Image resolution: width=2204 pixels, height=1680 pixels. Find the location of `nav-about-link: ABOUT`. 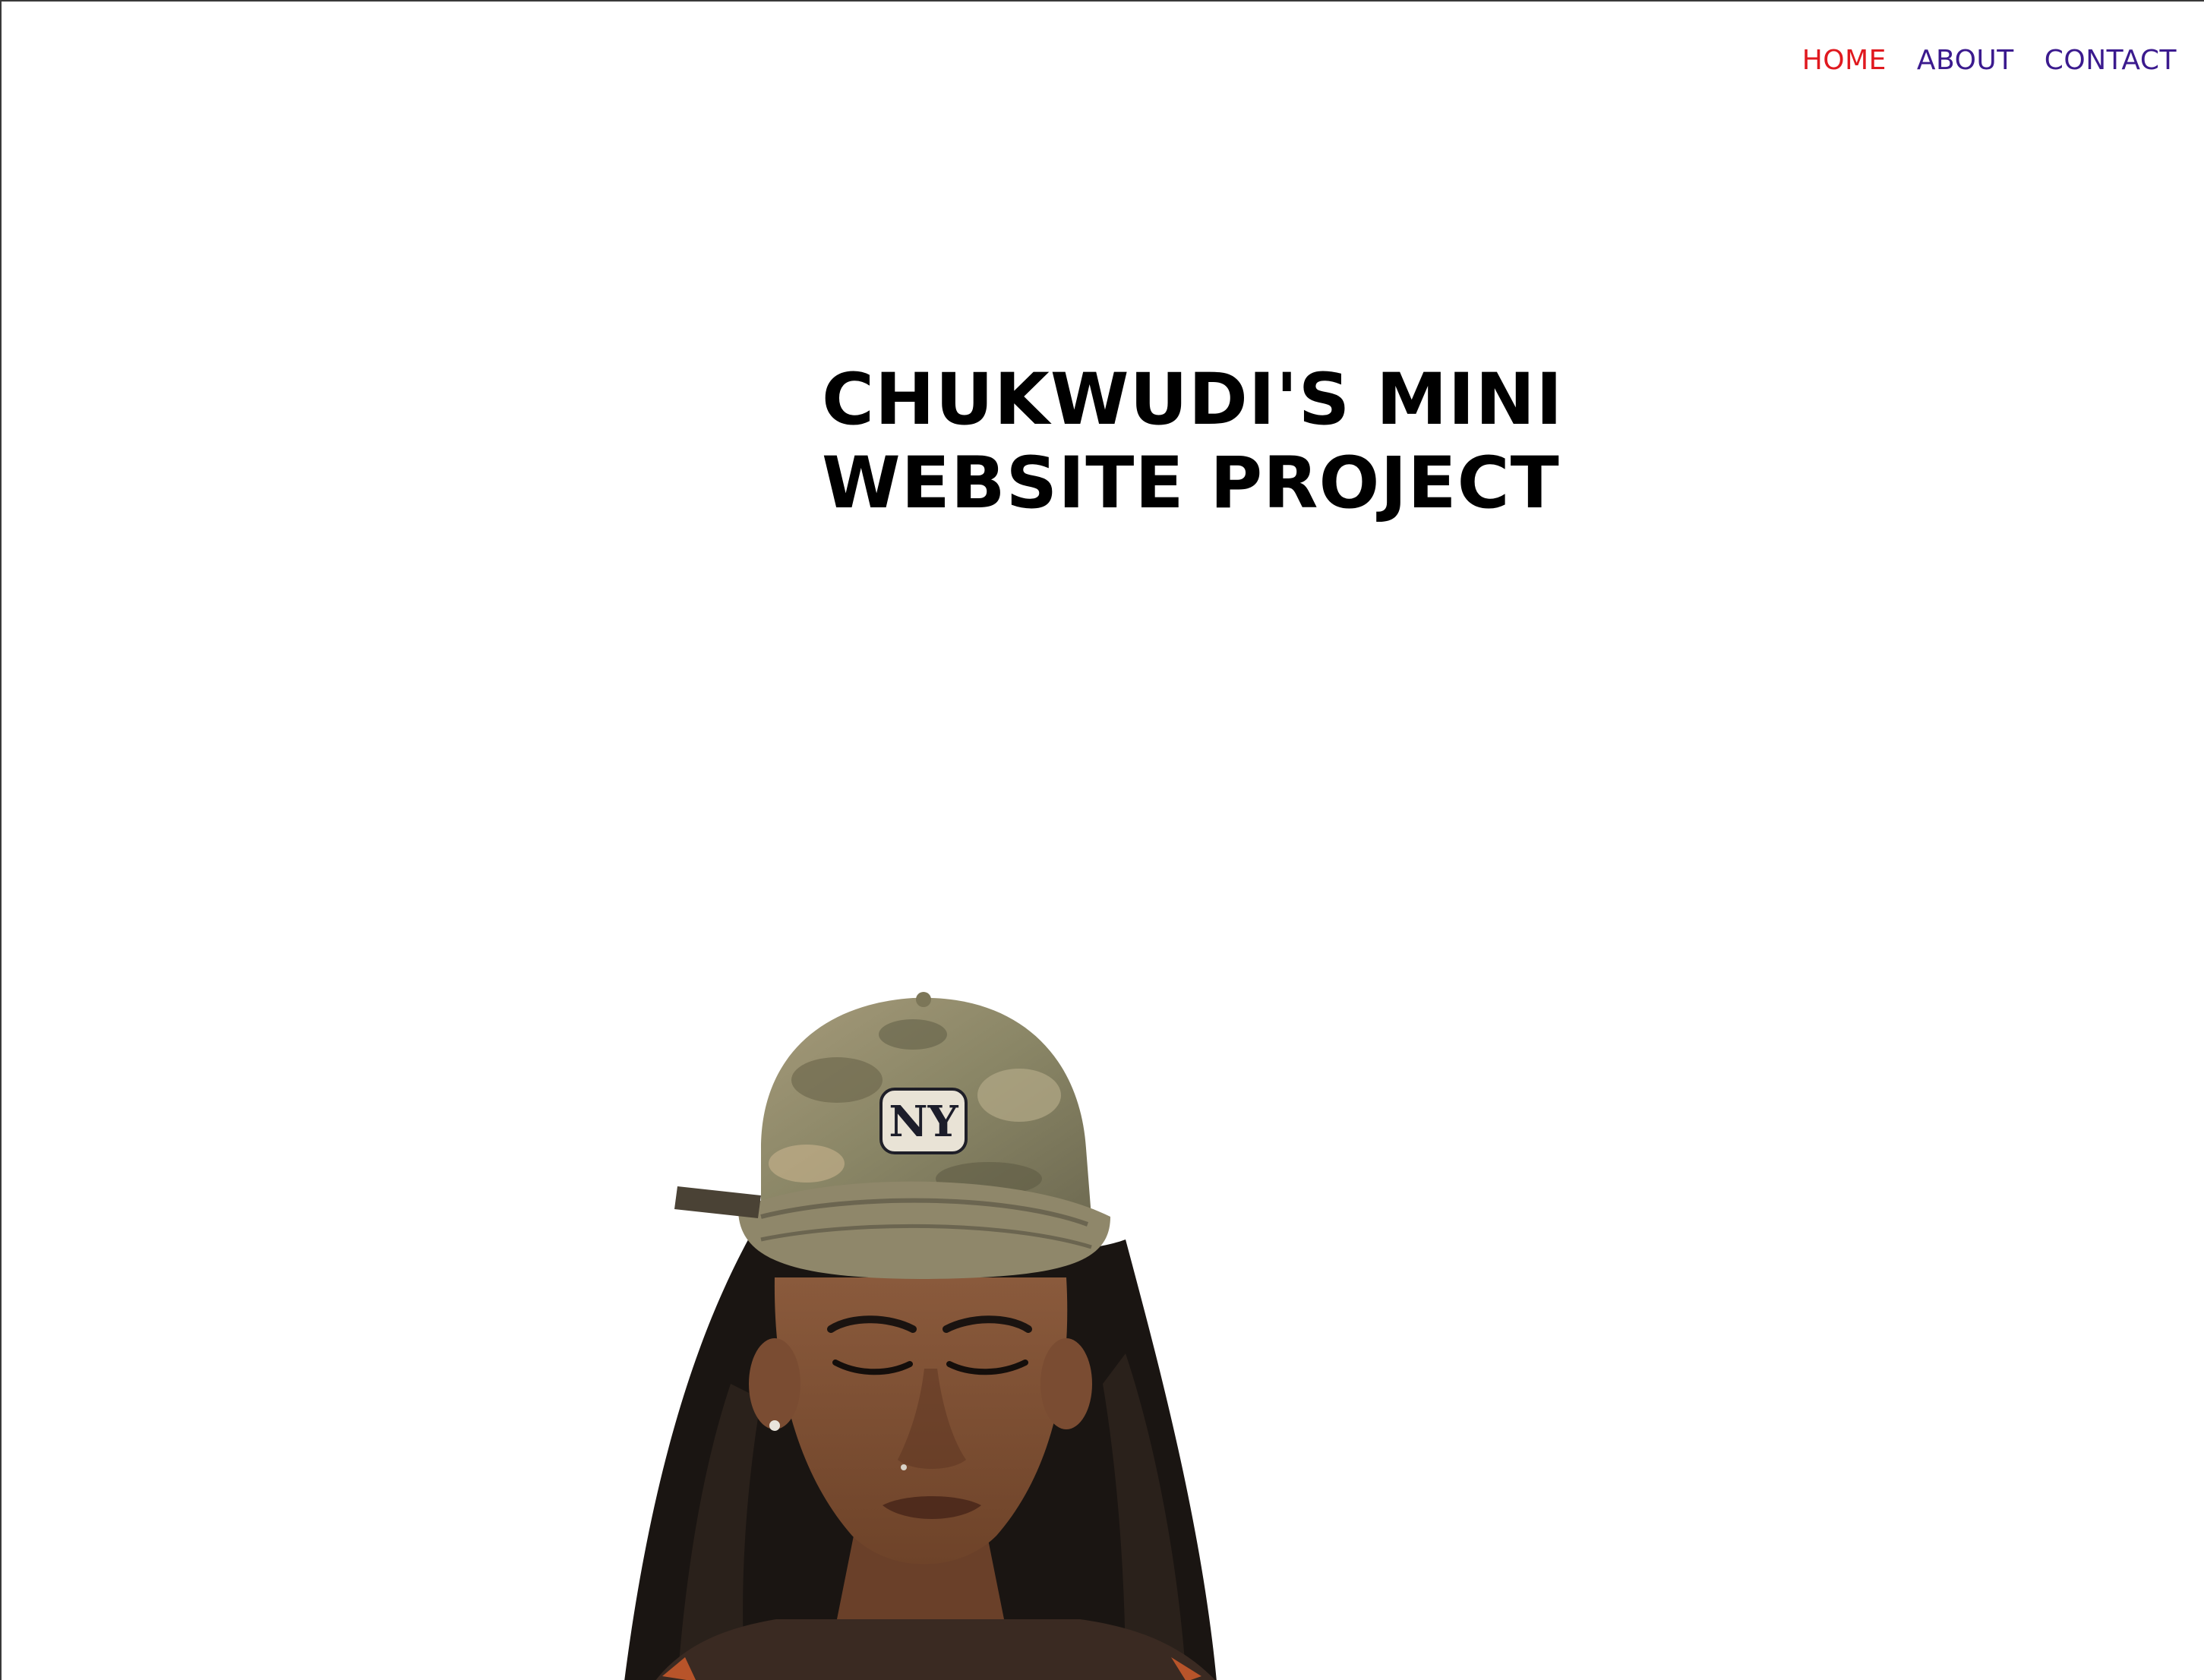

nav-about-link: ABOUT is located at coordinates (1965, 61).